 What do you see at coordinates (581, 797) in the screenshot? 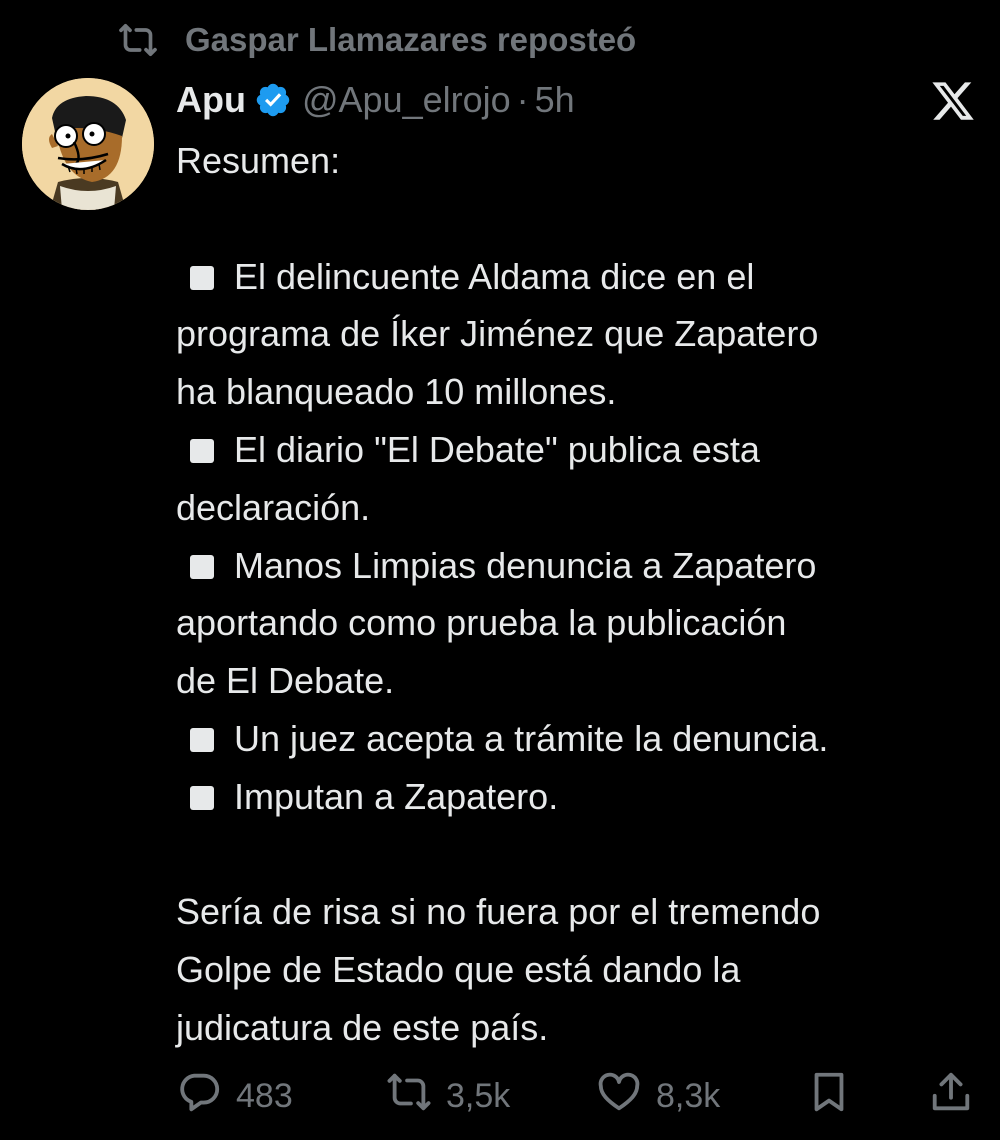
I see `tweet-line: Imputan a Zapatero.` at bounding box center [581, 797].